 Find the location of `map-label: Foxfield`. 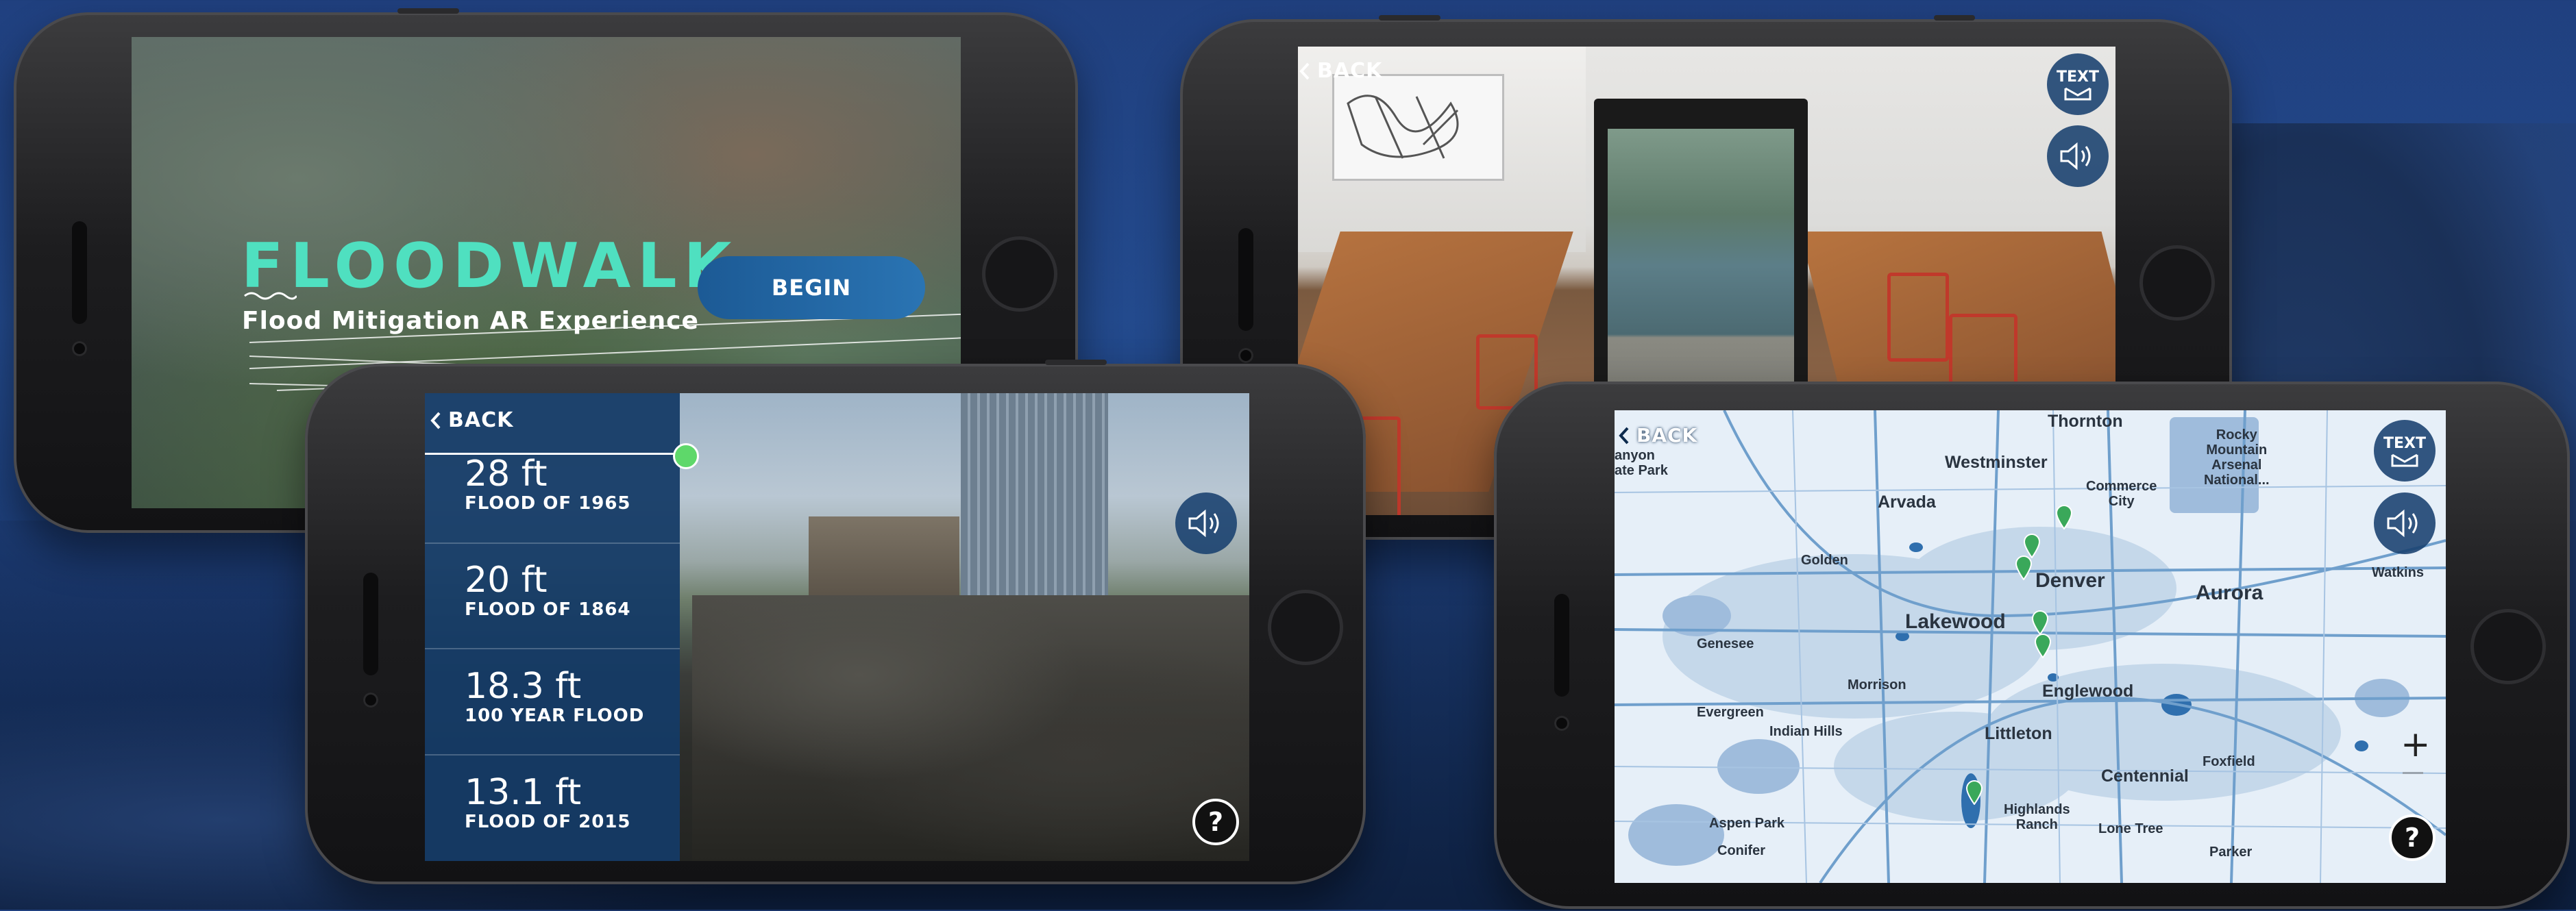

map-label: Foxfield is located at coordinates (2229, 761).